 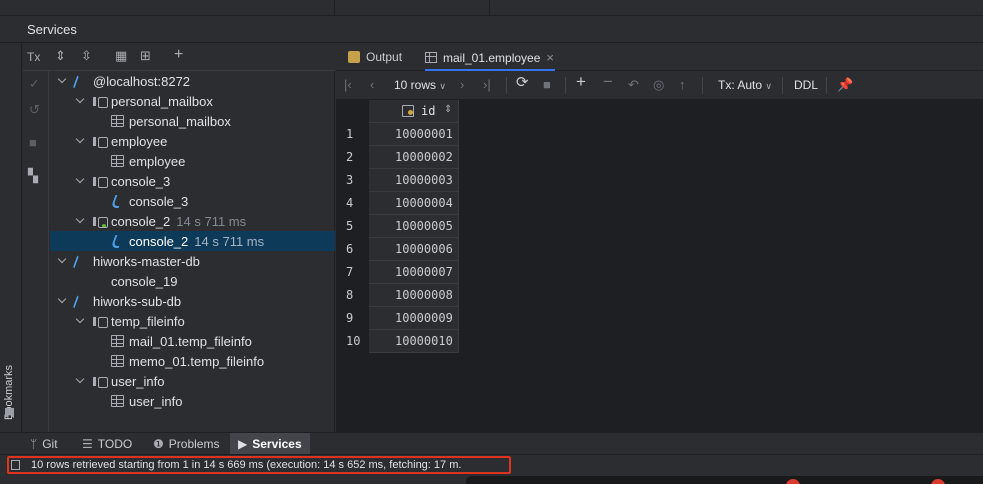 I want to click on table-row: 7 10000007, so click(x=397, y=272).